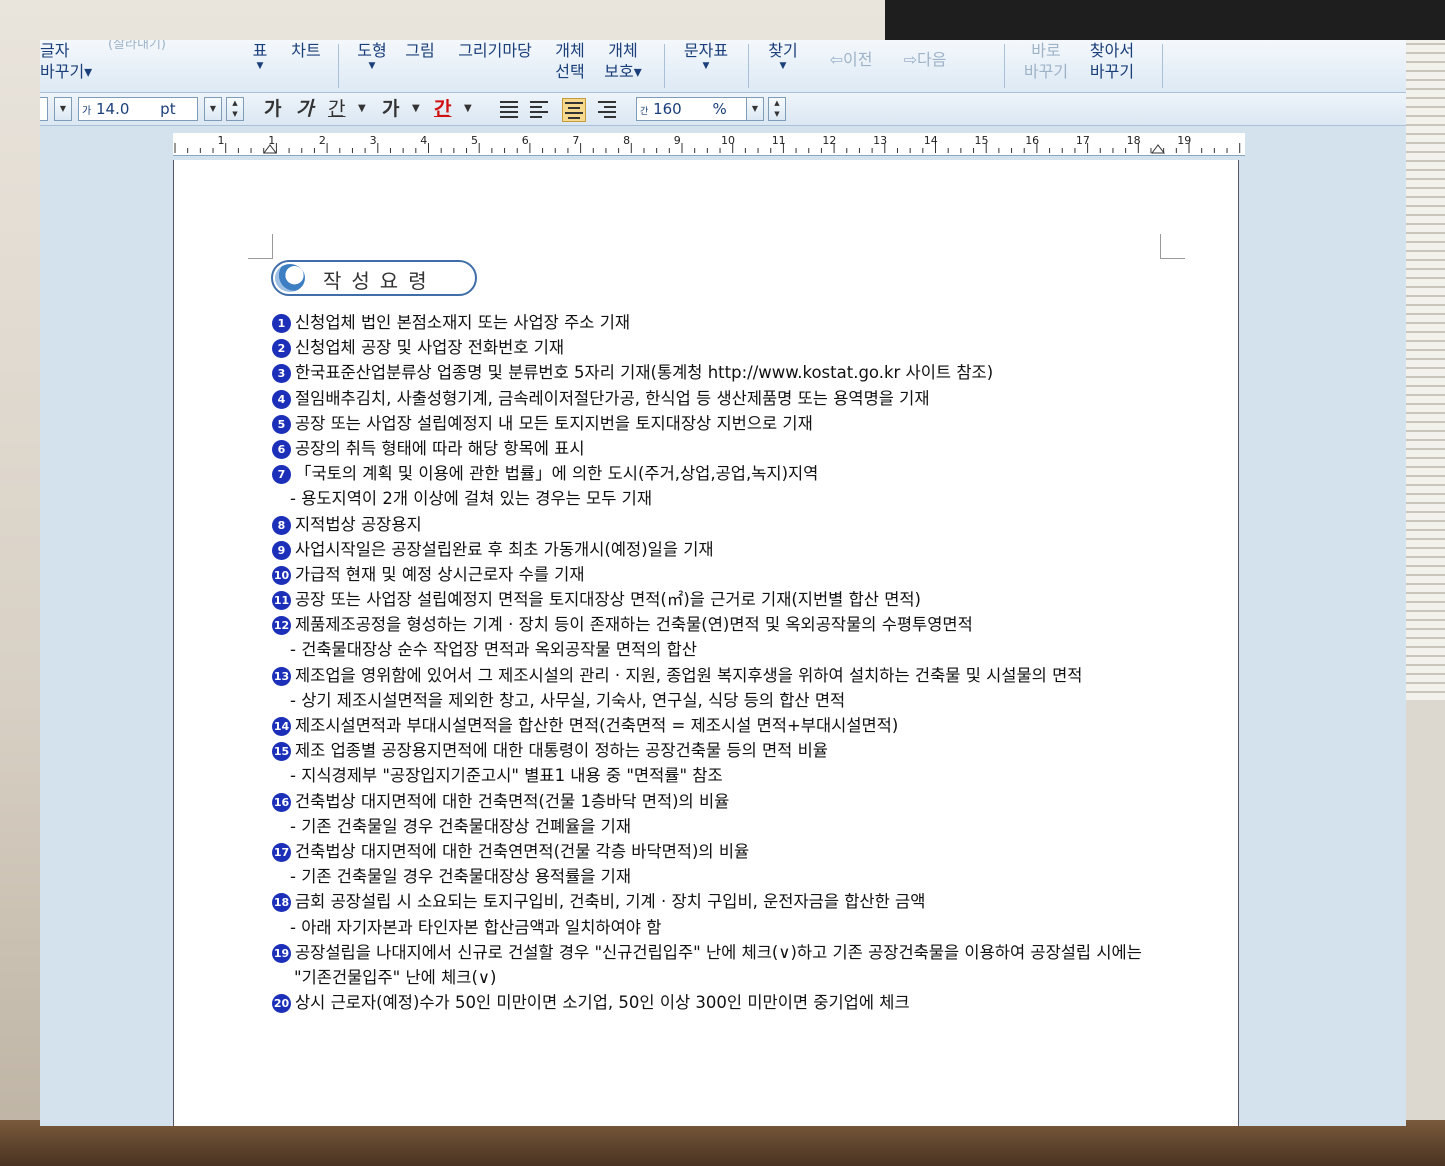 The width and height of the screenshot is (1445, 1166). Describe the element at coordinates (281, 903) in the screenshot. I see `item-number-badge: 18` at that location.